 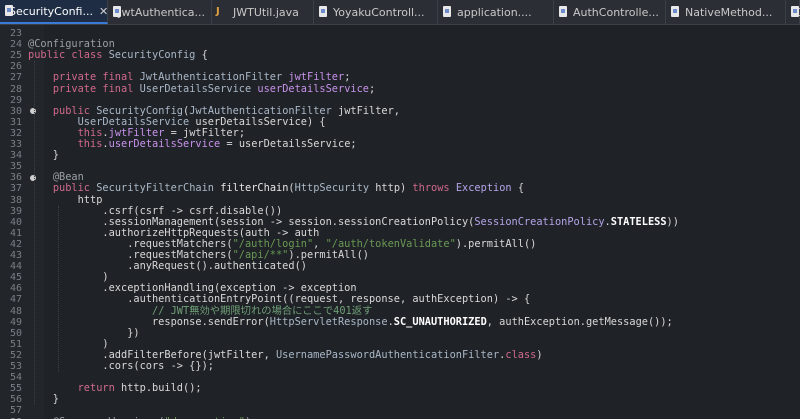 What do you see at coordinates (15, 167) in the screenshot?
I see `line-number: 35` at bounding box center [15, 167].